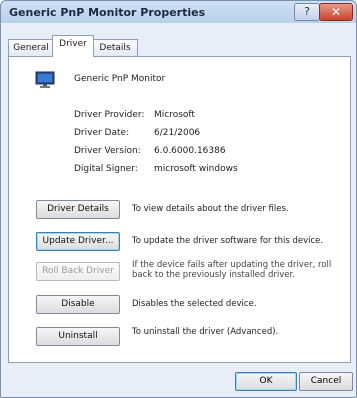 Image resolution: width=357 pixels, height=398 pixels. I want to click on driver-details-description: To view details about the driver files., so click(210, 209).